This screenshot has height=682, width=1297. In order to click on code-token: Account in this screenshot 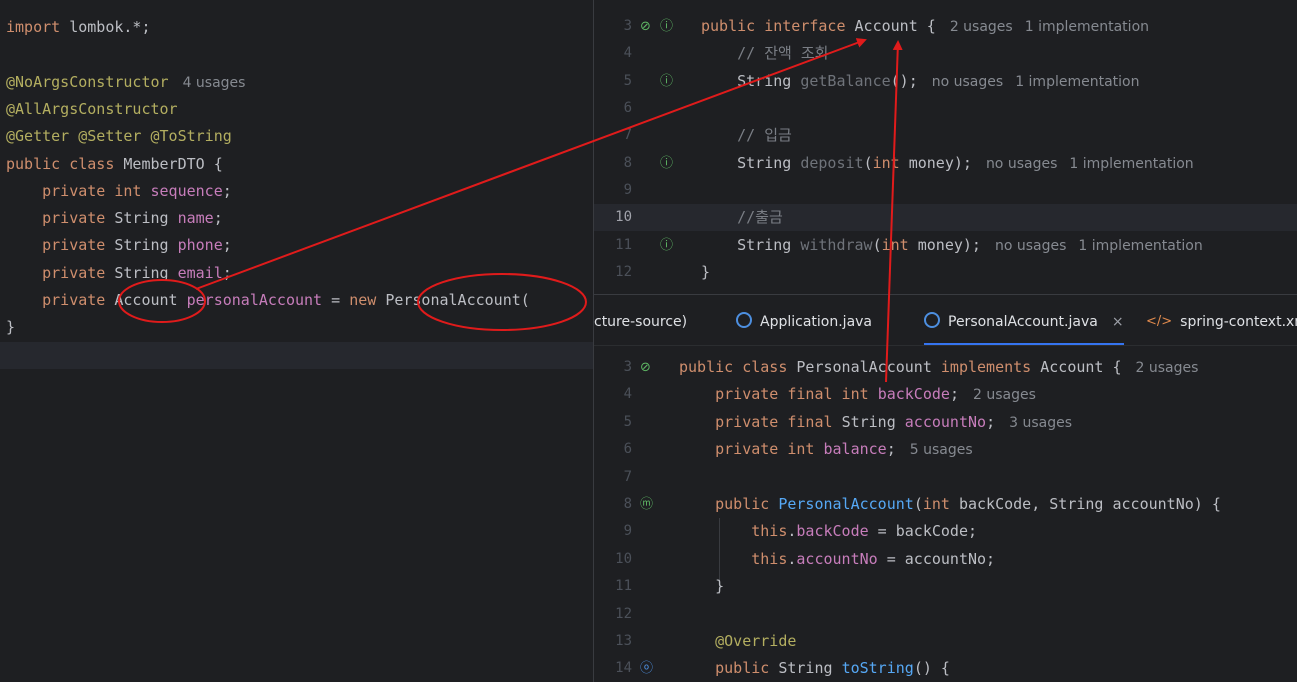, I will do `click(150, 300)`.